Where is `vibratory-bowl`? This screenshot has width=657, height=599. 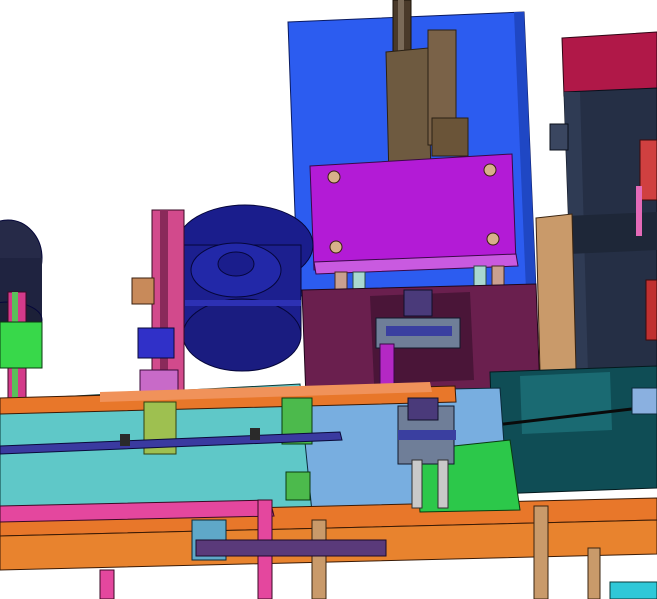 vibratory-bowl is located at coordinates (245, 288).